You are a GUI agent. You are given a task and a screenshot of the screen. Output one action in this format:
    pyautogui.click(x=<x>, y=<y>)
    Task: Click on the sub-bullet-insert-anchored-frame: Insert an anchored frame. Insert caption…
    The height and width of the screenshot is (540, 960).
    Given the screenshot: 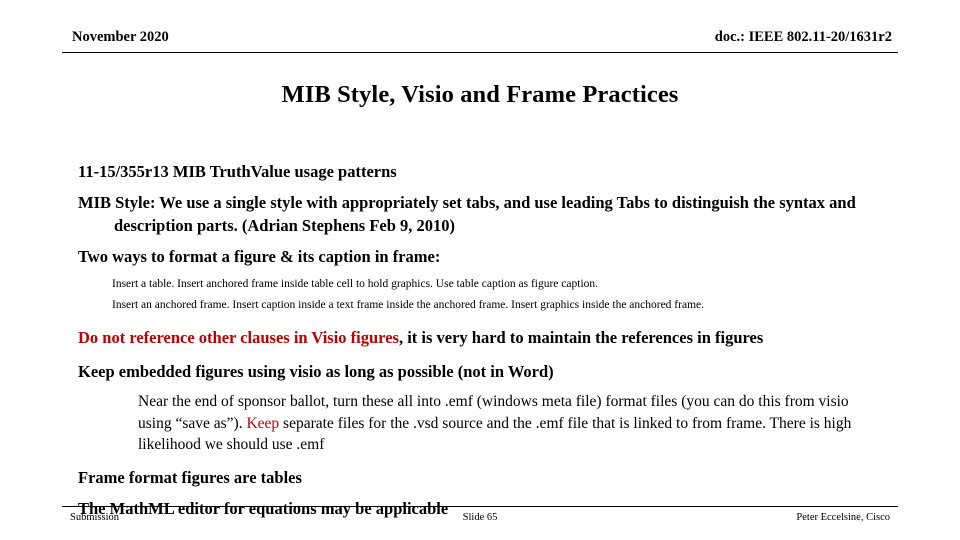 What is the action you would take?
    pyautogui.click(x=408, y=305)
    